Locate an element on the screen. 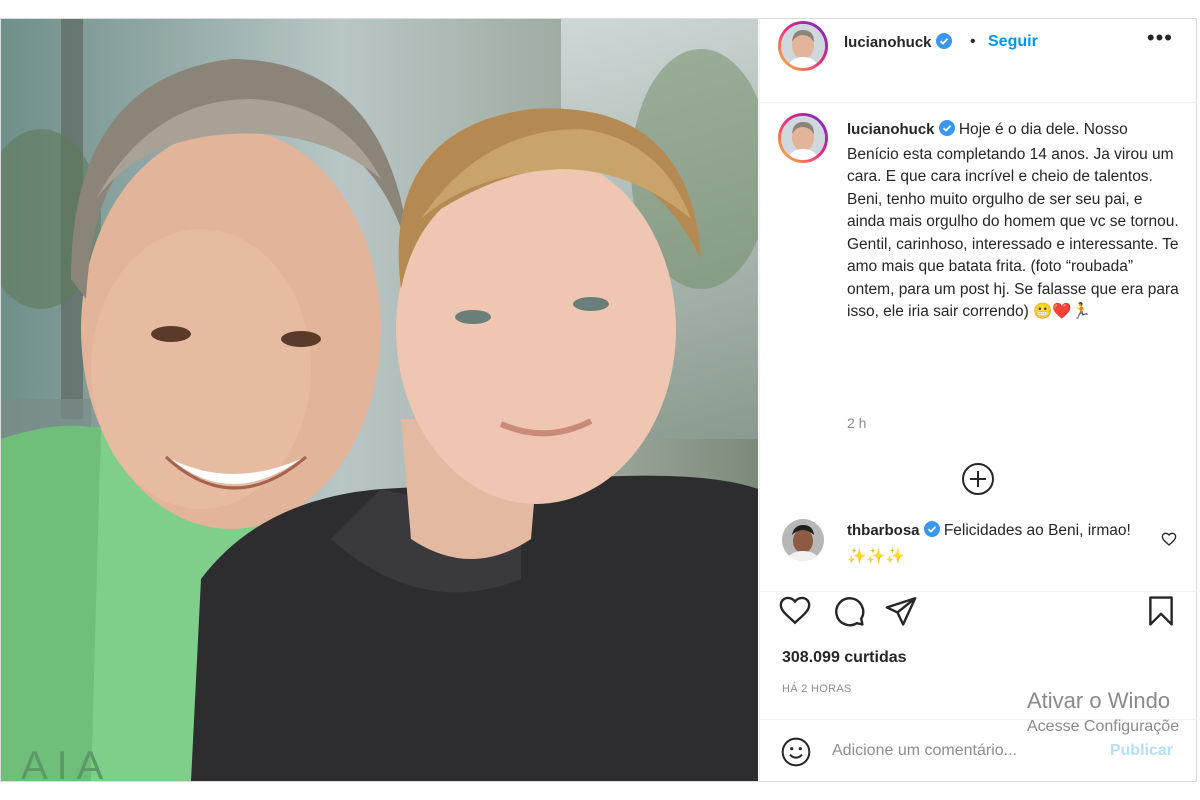  heart-icon is located at coordinates (795, 612).